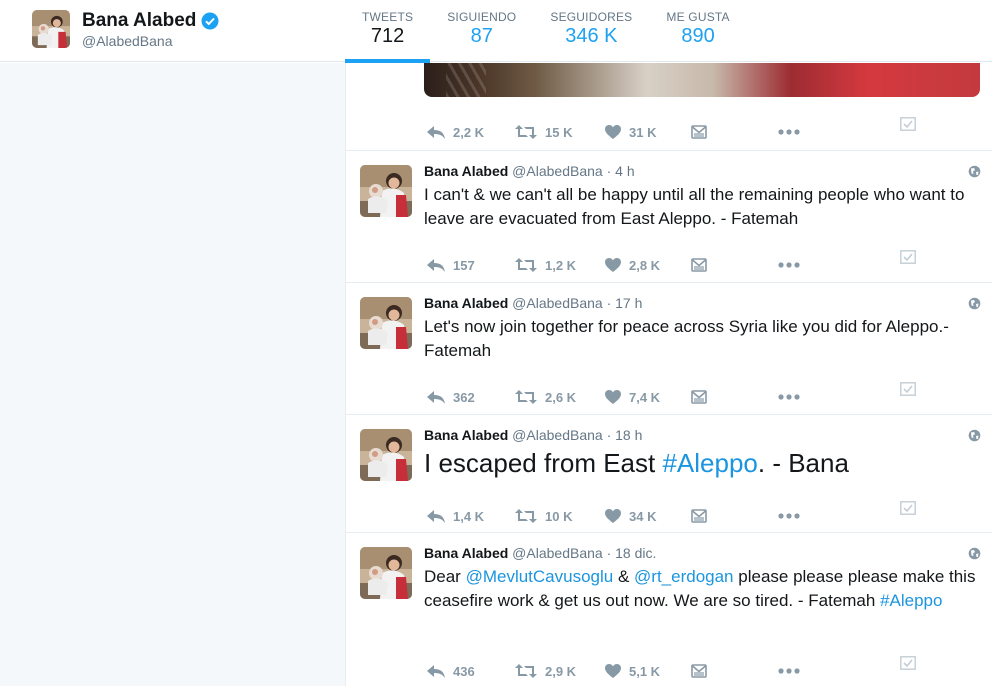 The width and height of the screenshot is (992, 686). Describe the element at coordinates (698, 36) in the screenshot. I see `stat-value: 890` at that location.